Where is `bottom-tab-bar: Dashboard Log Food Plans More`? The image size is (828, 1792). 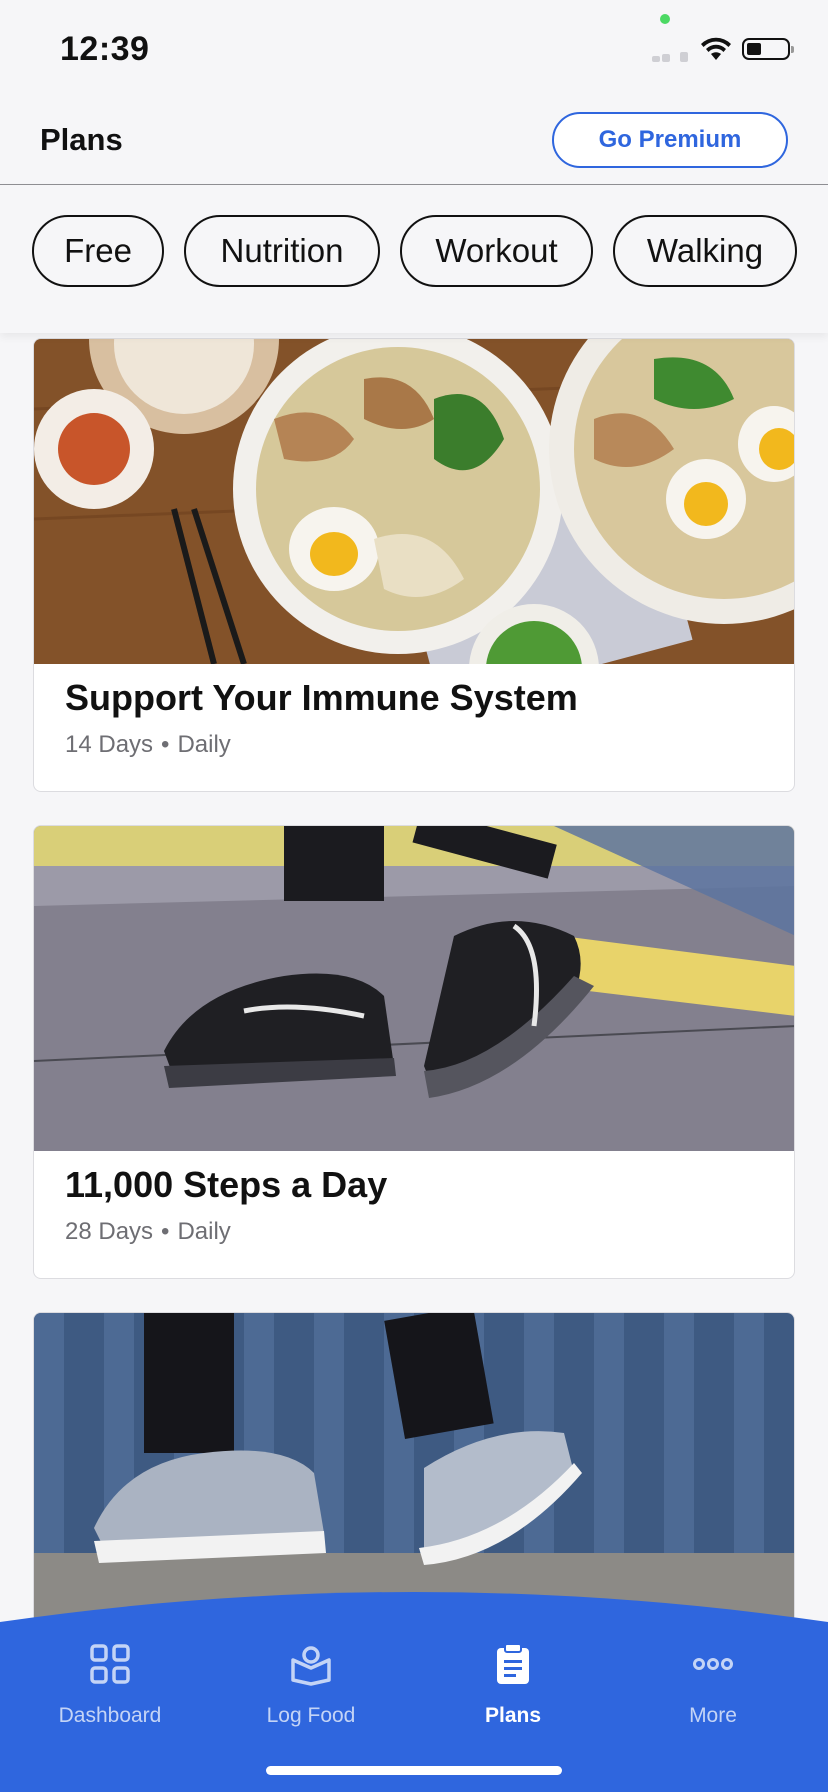 bottom-tab-bar: Dashboard Log Food Plans More is located at coordinates (414, 1692).